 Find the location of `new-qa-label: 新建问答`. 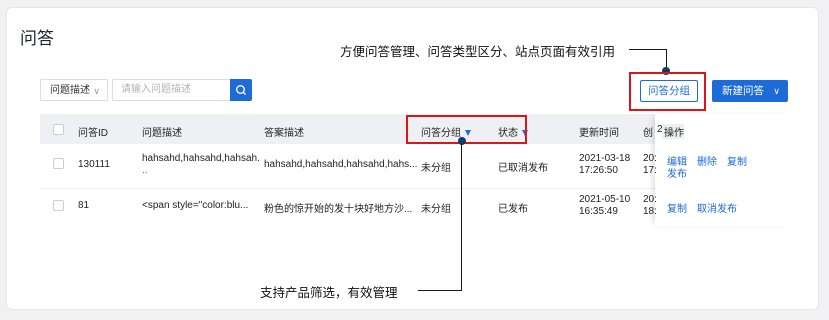

new-qa-label: 新建问答 is located at coordinates (743, 91).